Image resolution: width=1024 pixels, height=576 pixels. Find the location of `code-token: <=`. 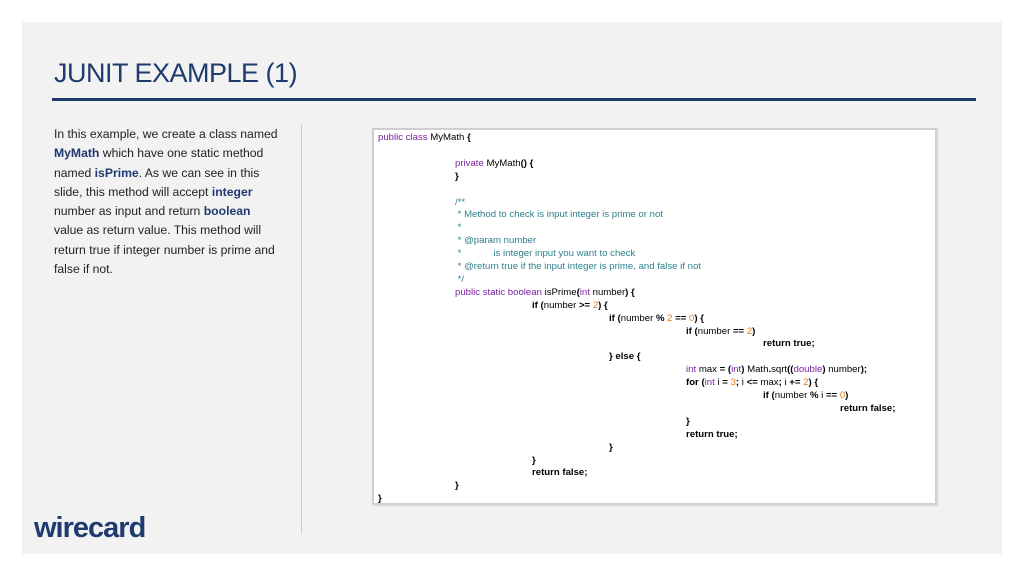

code-token: <= is located at coordinates (753, 383).